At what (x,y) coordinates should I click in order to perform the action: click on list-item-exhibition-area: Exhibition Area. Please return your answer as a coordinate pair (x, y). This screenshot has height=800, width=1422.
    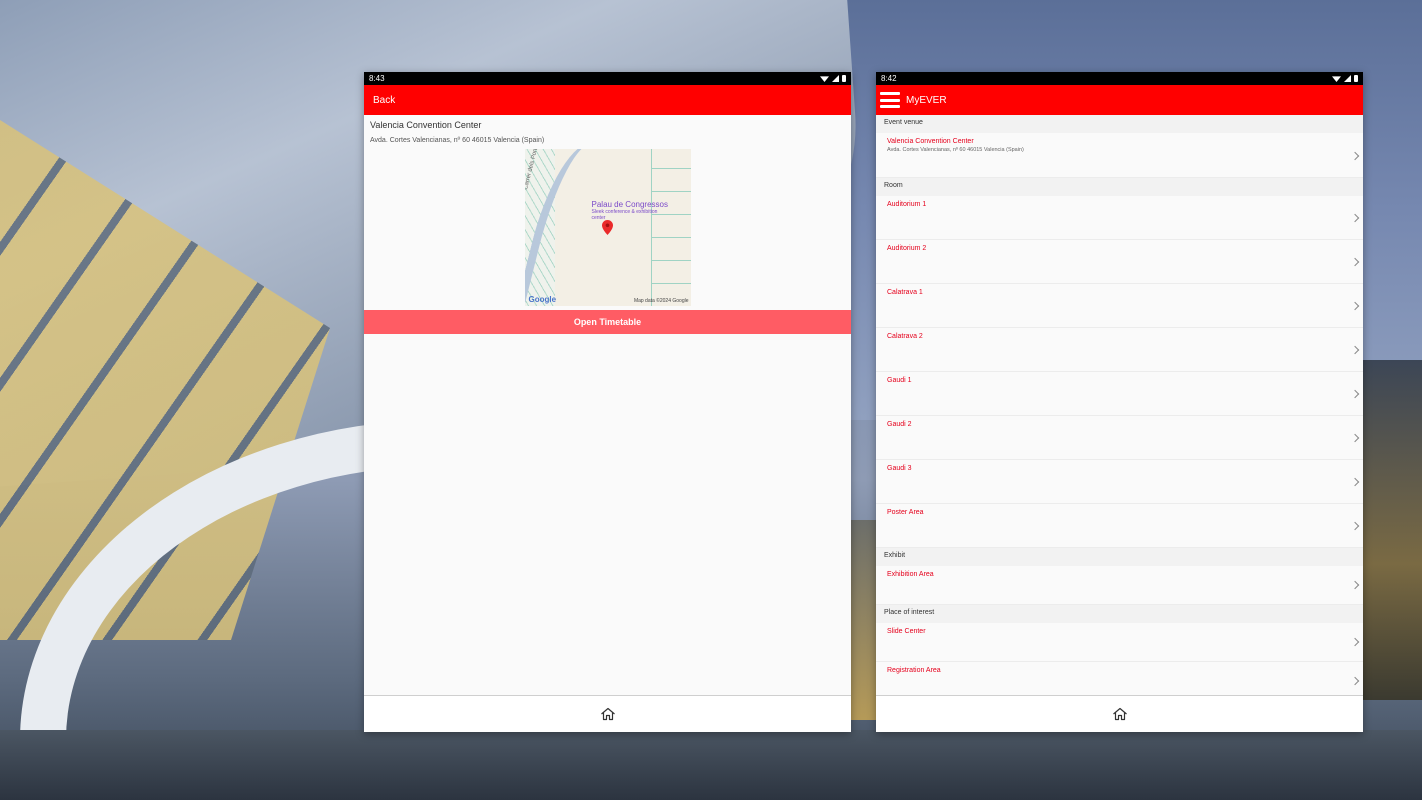
    Looking at the image, I should click on (1119, 585).